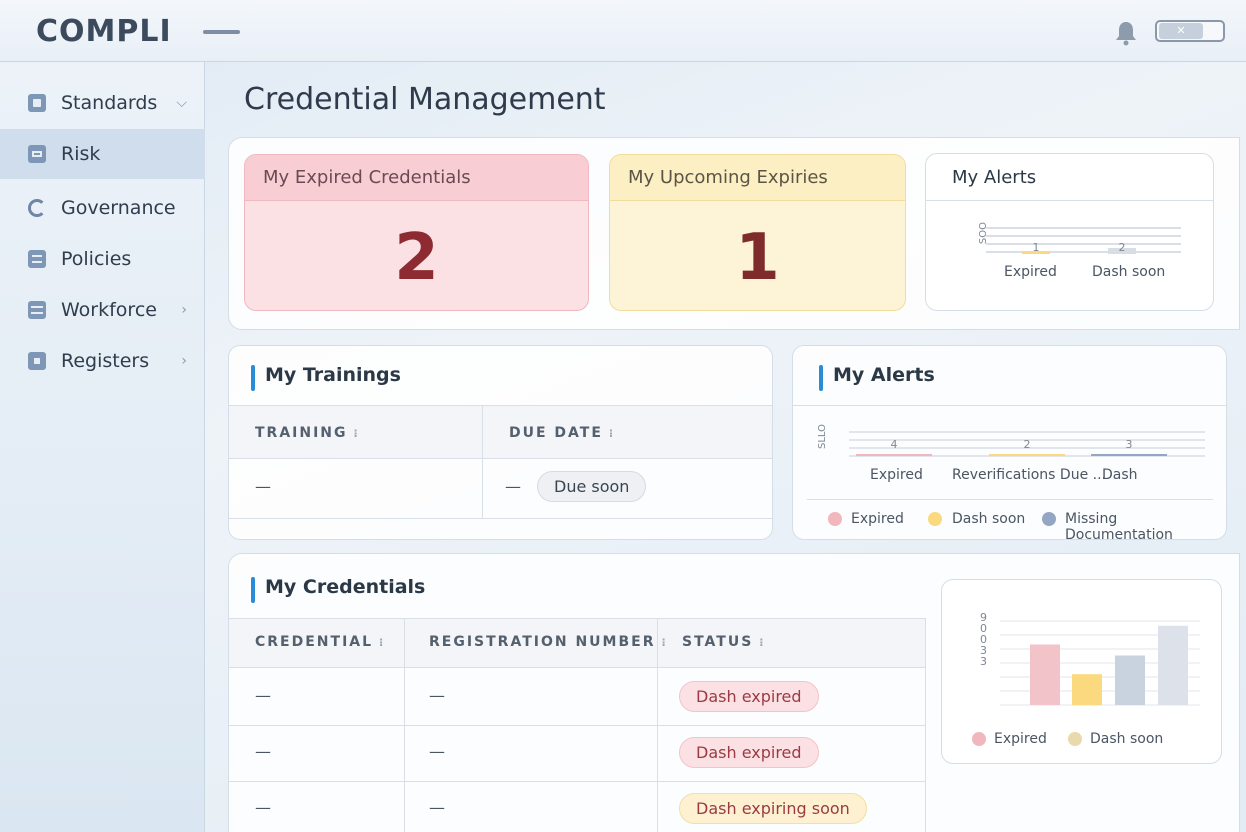 This screenshot has width=1246, height=832. Describe the element at coordinates (326, 377) in the screenshot. I see `section-title: My Trainings` at that location.